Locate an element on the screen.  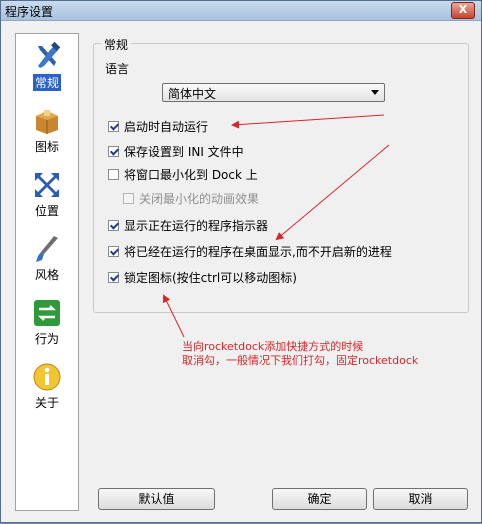
annotation-arrow-autostart is located at coordinates (308, 121).